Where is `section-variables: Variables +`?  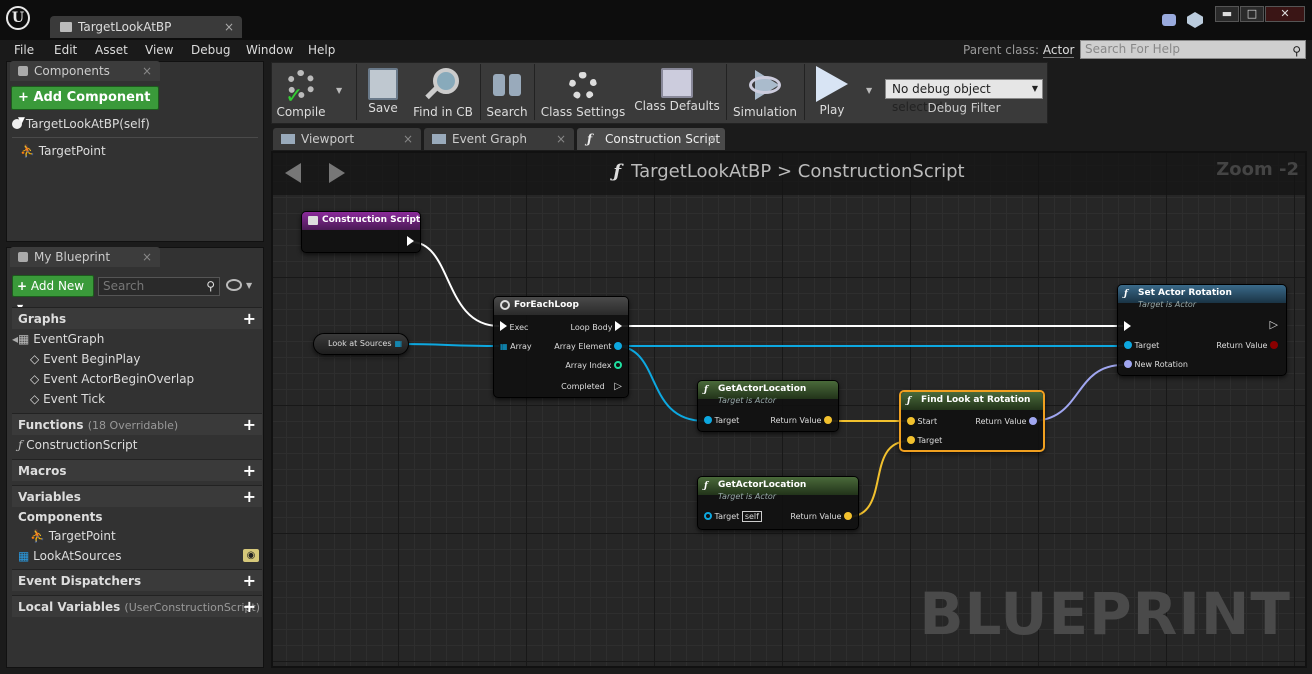 section-variables: Variables + is located at coordinates (137, 496).